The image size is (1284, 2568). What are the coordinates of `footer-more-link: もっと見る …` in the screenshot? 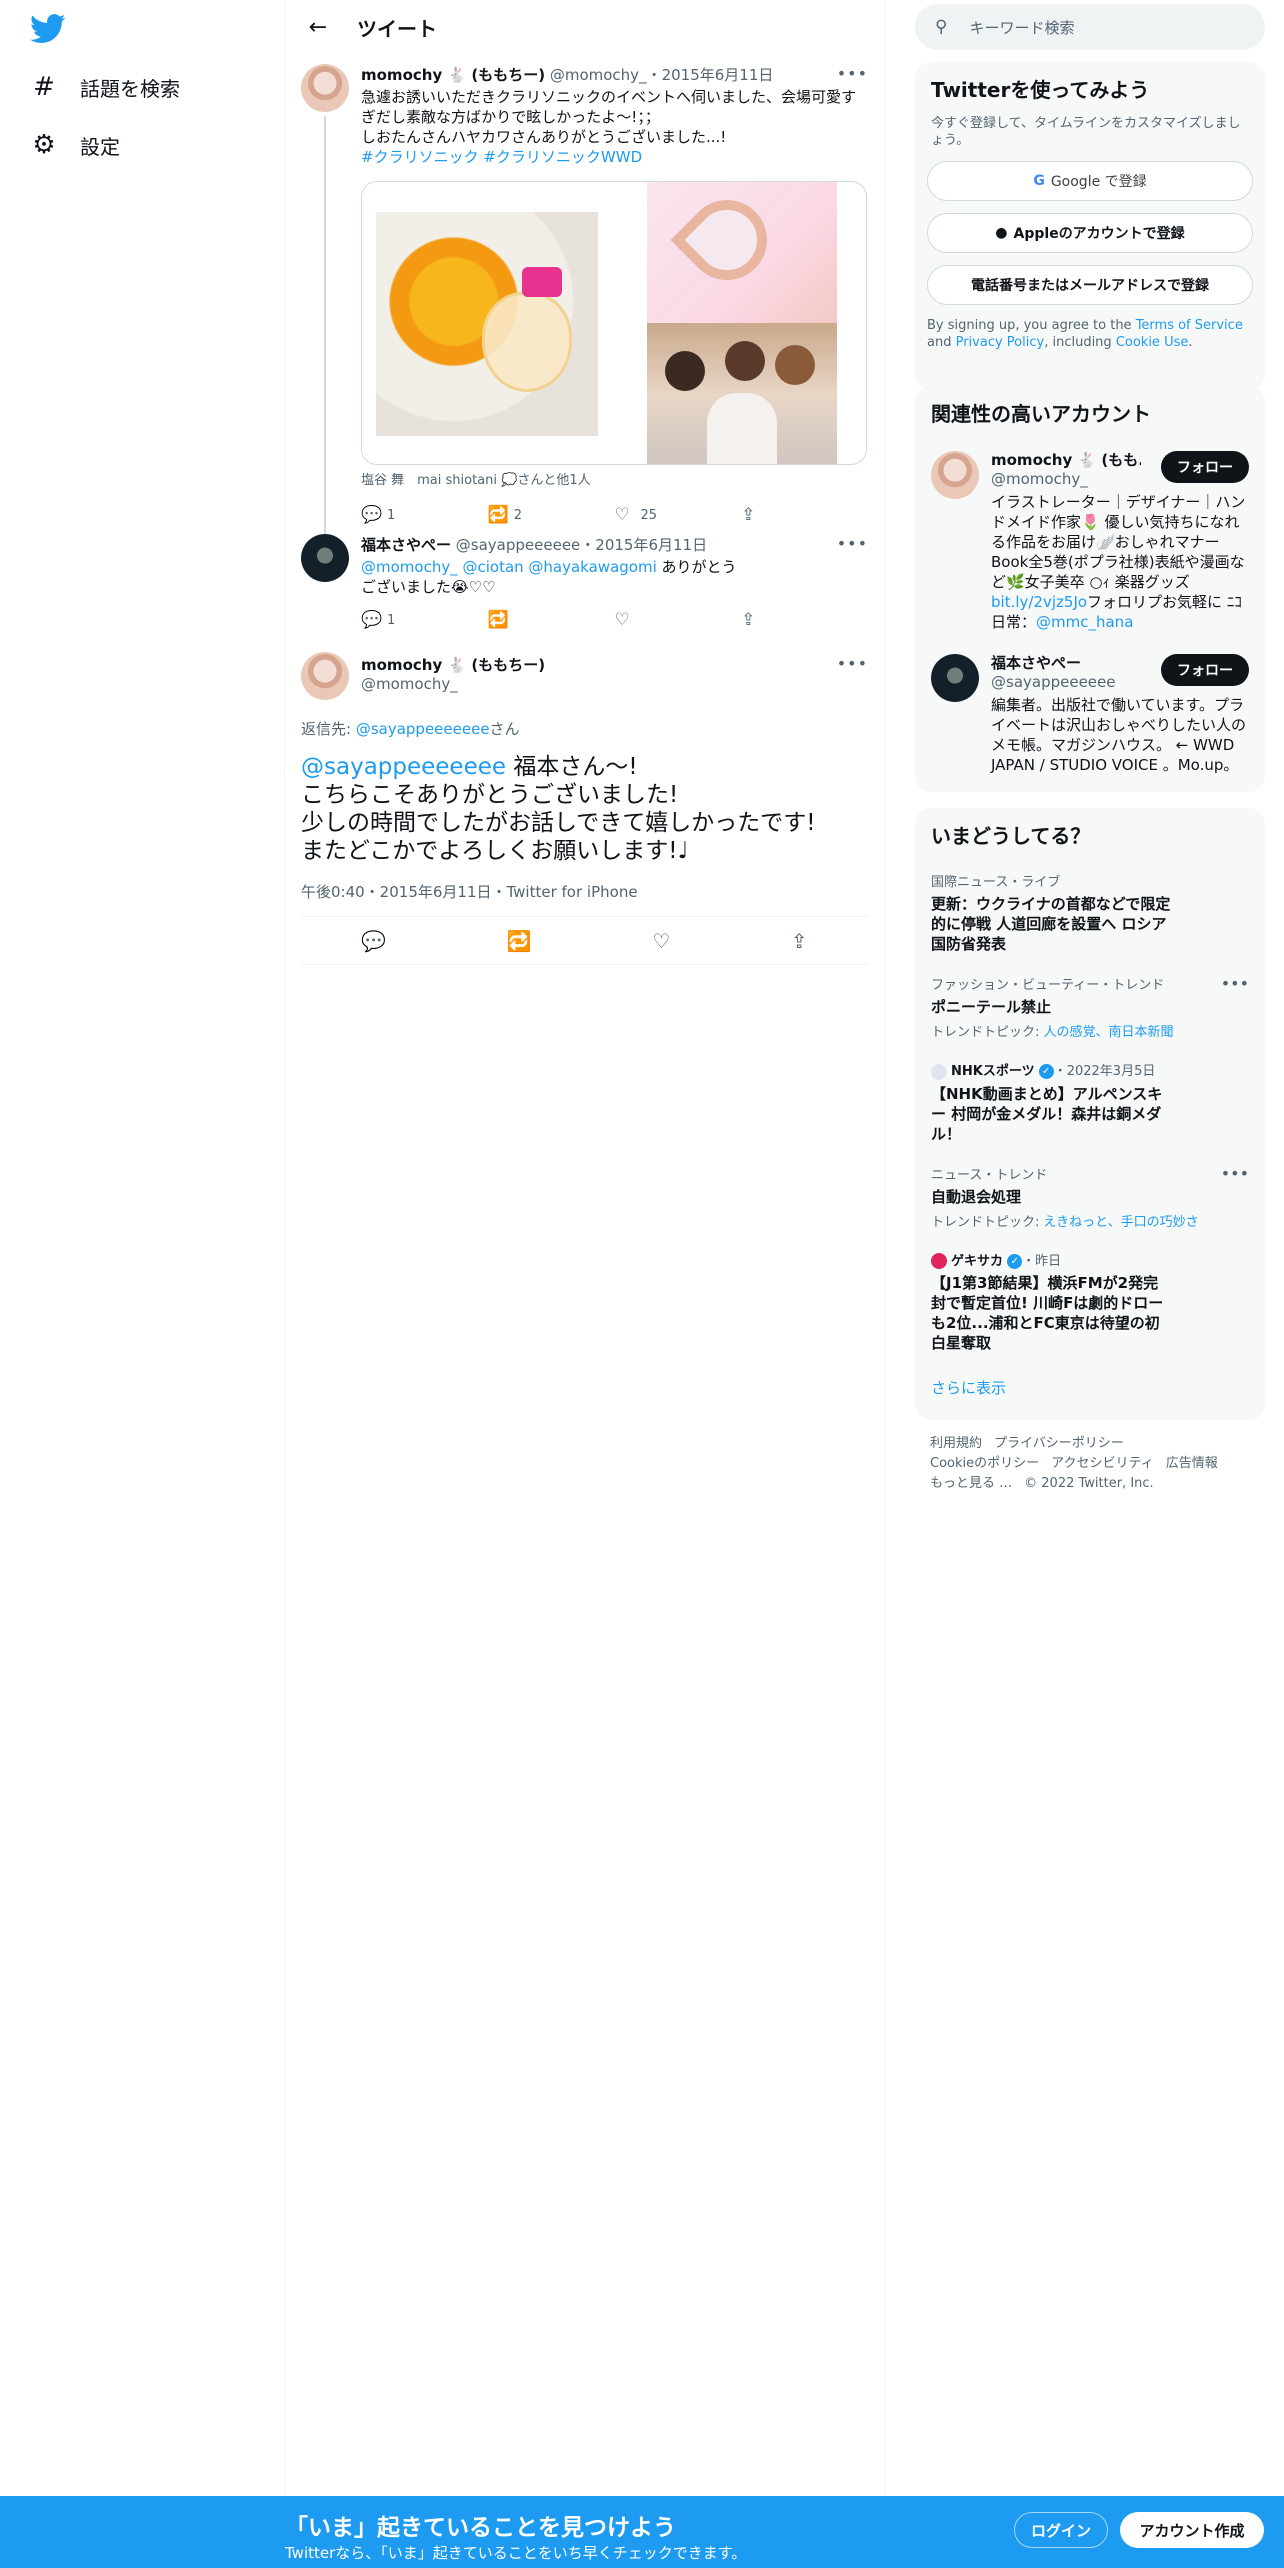 It's located at (971, 1483).